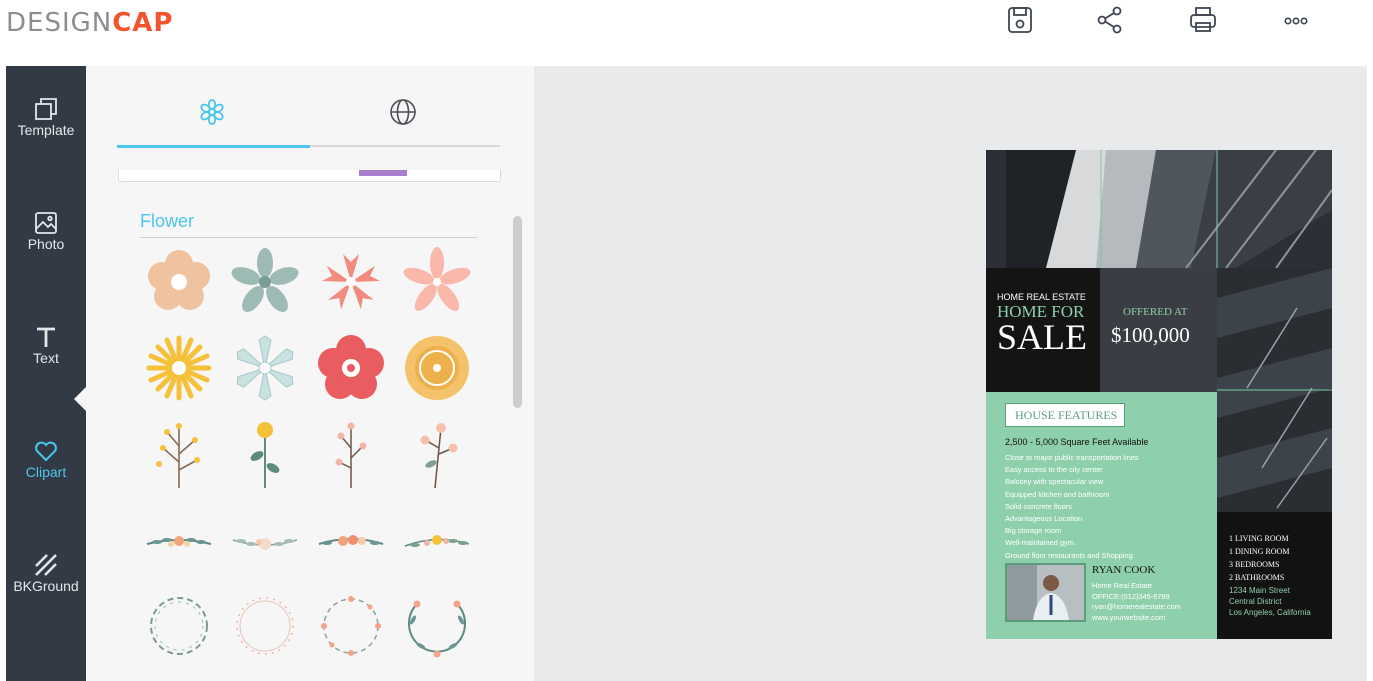  I want to click on sidebar-item-bkground: BKGround, so click(46, 592).